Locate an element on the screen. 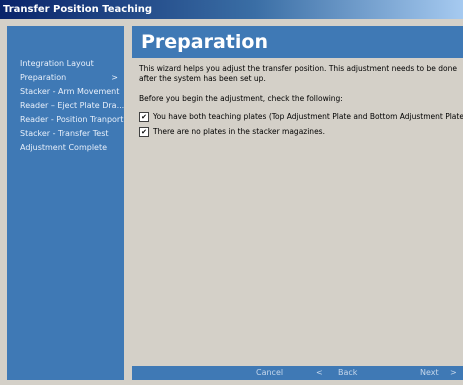 The width and height of the screenshot is (463, 385). page-header: Preparation is located at coordinates (297, 42).